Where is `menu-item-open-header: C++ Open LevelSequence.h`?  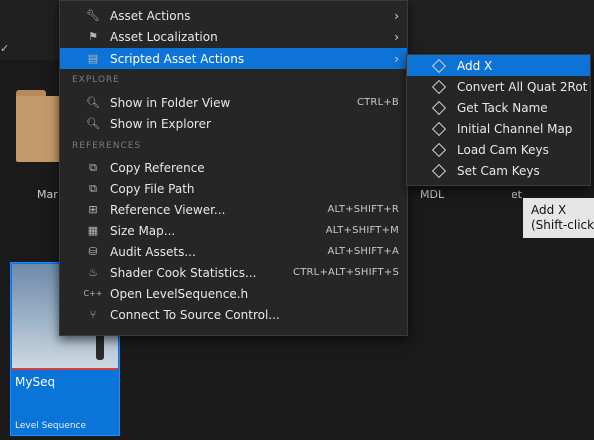 menu-item-open-header: C++ Open LevelSequence.h is located at coordinates (233, 293).